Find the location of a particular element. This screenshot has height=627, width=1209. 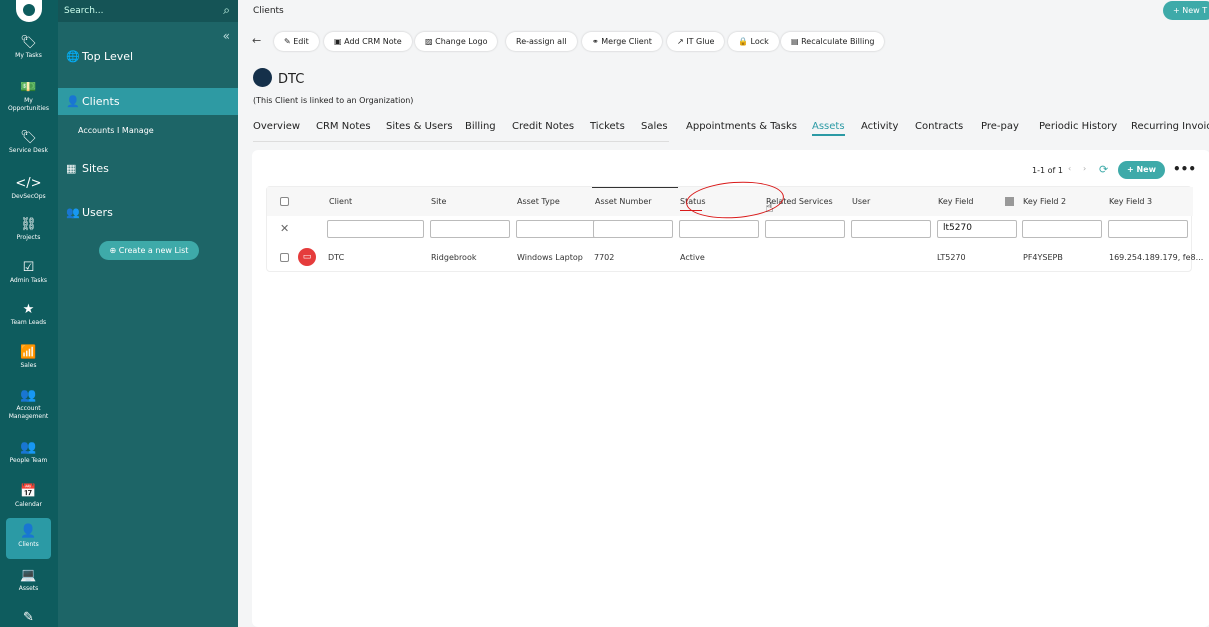

filter-input-client is located at coordinates (375, 229).